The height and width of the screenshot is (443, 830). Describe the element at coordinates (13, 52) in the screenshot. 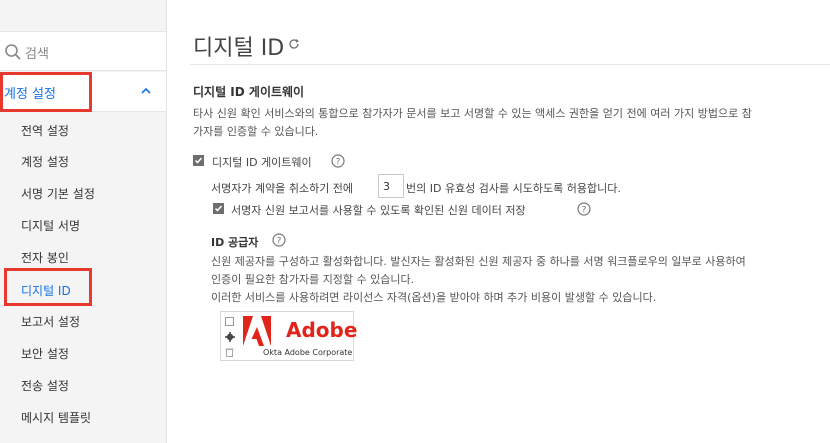

I see `search-icon` at that location.